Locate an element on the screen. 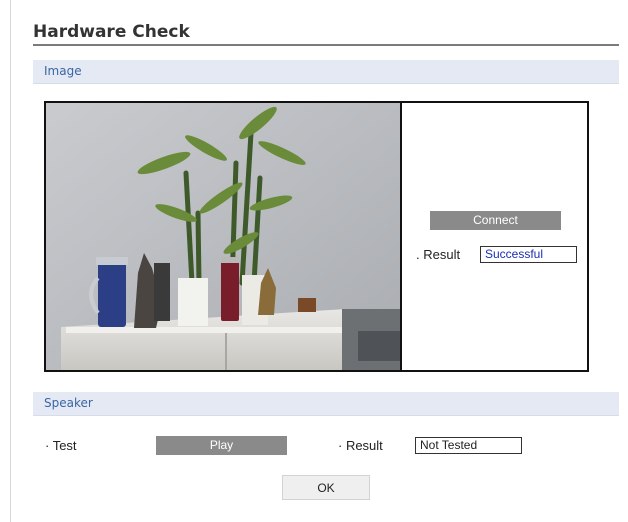 Image resolution: width=628 pixels, height=522 pixels. speaker-section-title: Speaker is located at coordinates (68, 403).